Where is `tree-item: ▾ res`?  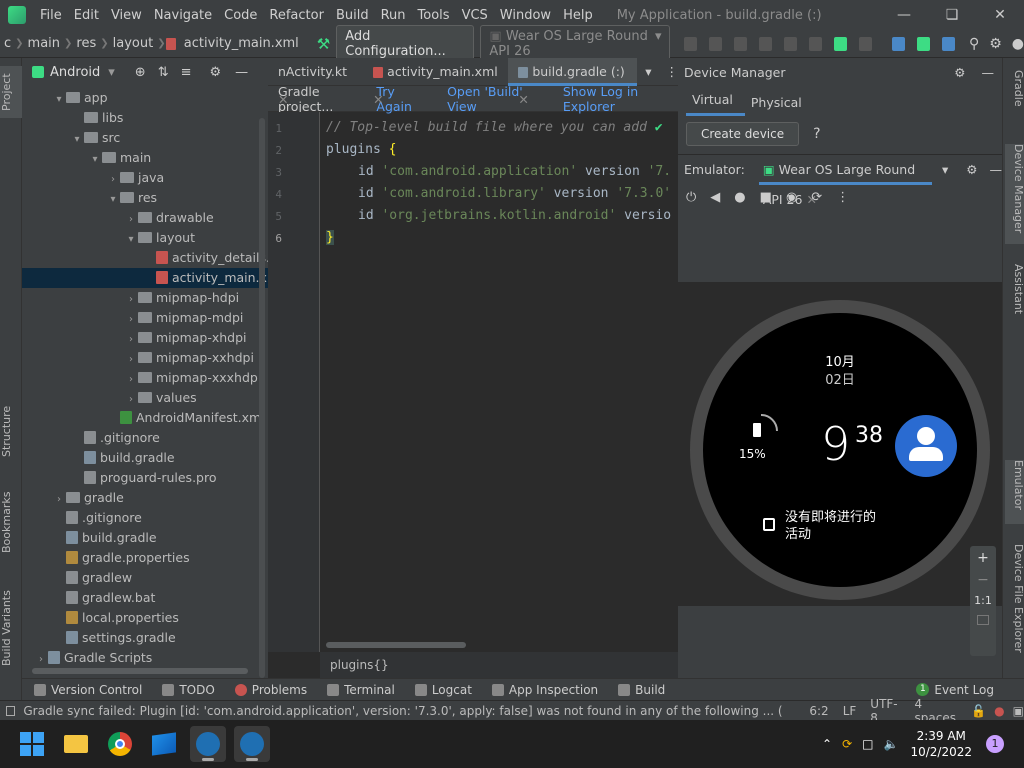 tree-item: ▾ res is located at coordinates (145, 198).